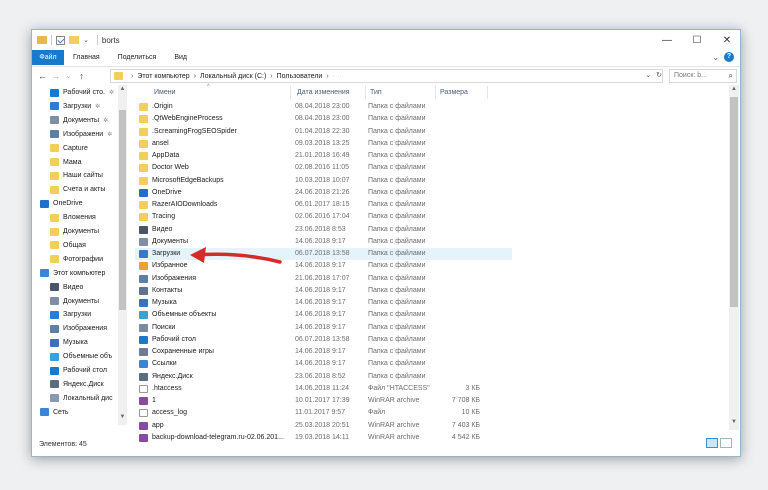 This screenshot has height=490, width=768. Describe the element at coordinates (339, 76) in the screenshot. I see `breadcrumb-user: ·····` at that location.